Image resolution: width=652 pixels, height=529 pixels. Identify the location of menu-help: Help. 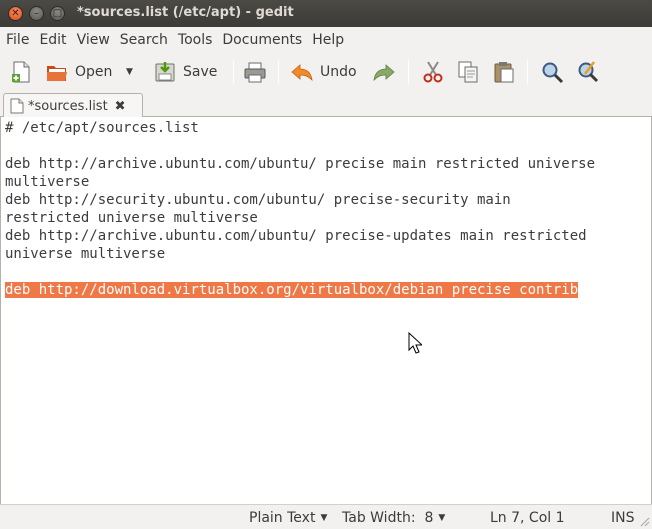
(328, 40).